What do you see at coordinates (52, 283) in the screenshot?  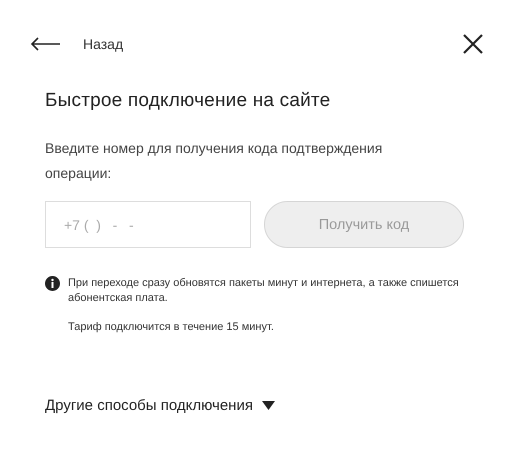 I see `info-icon` at bounding box center [52, 283].